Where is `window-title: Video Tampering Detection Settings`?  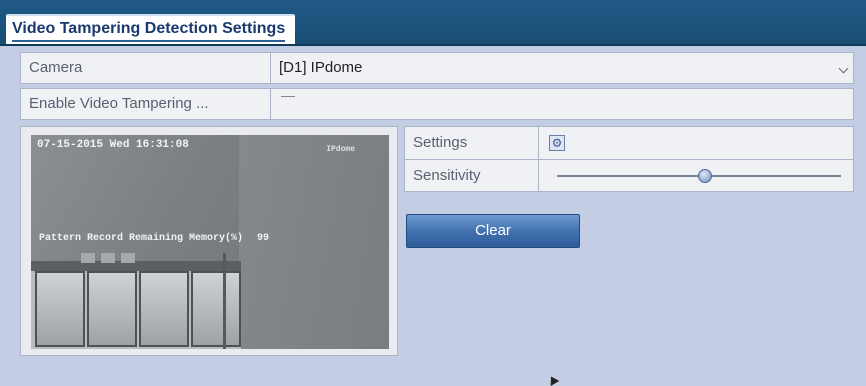 window-title: Video Tampering Detection Settings is located at coordinates (149, 28).